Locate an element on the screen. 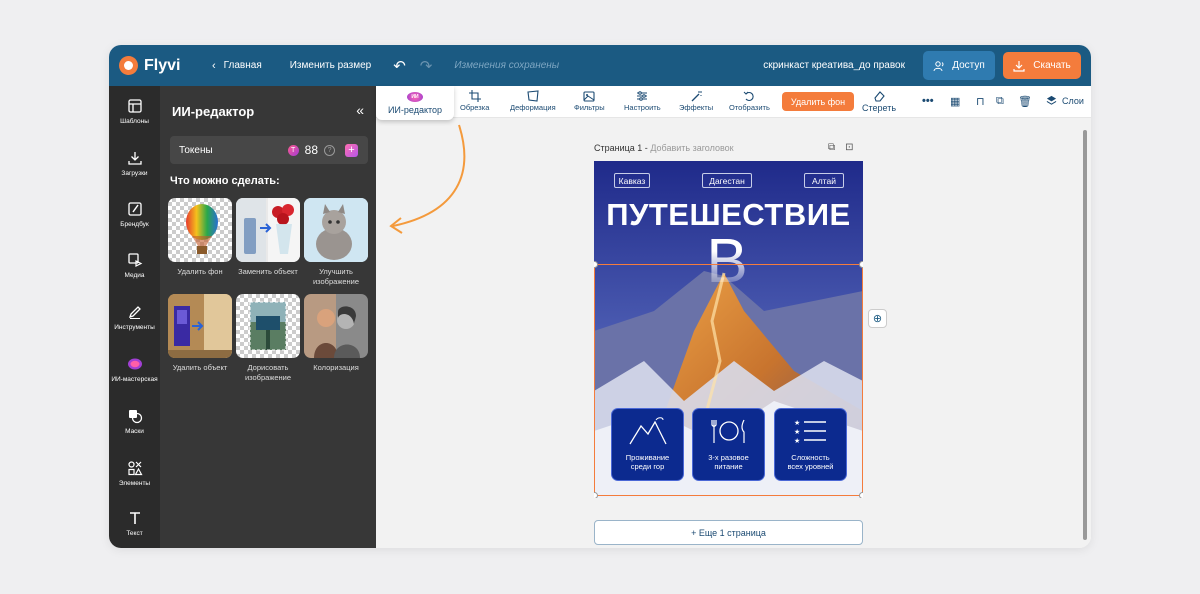 The image size is (1200, 594). rail-item-uploads: Загрузки is located at coordinates (134, 163).